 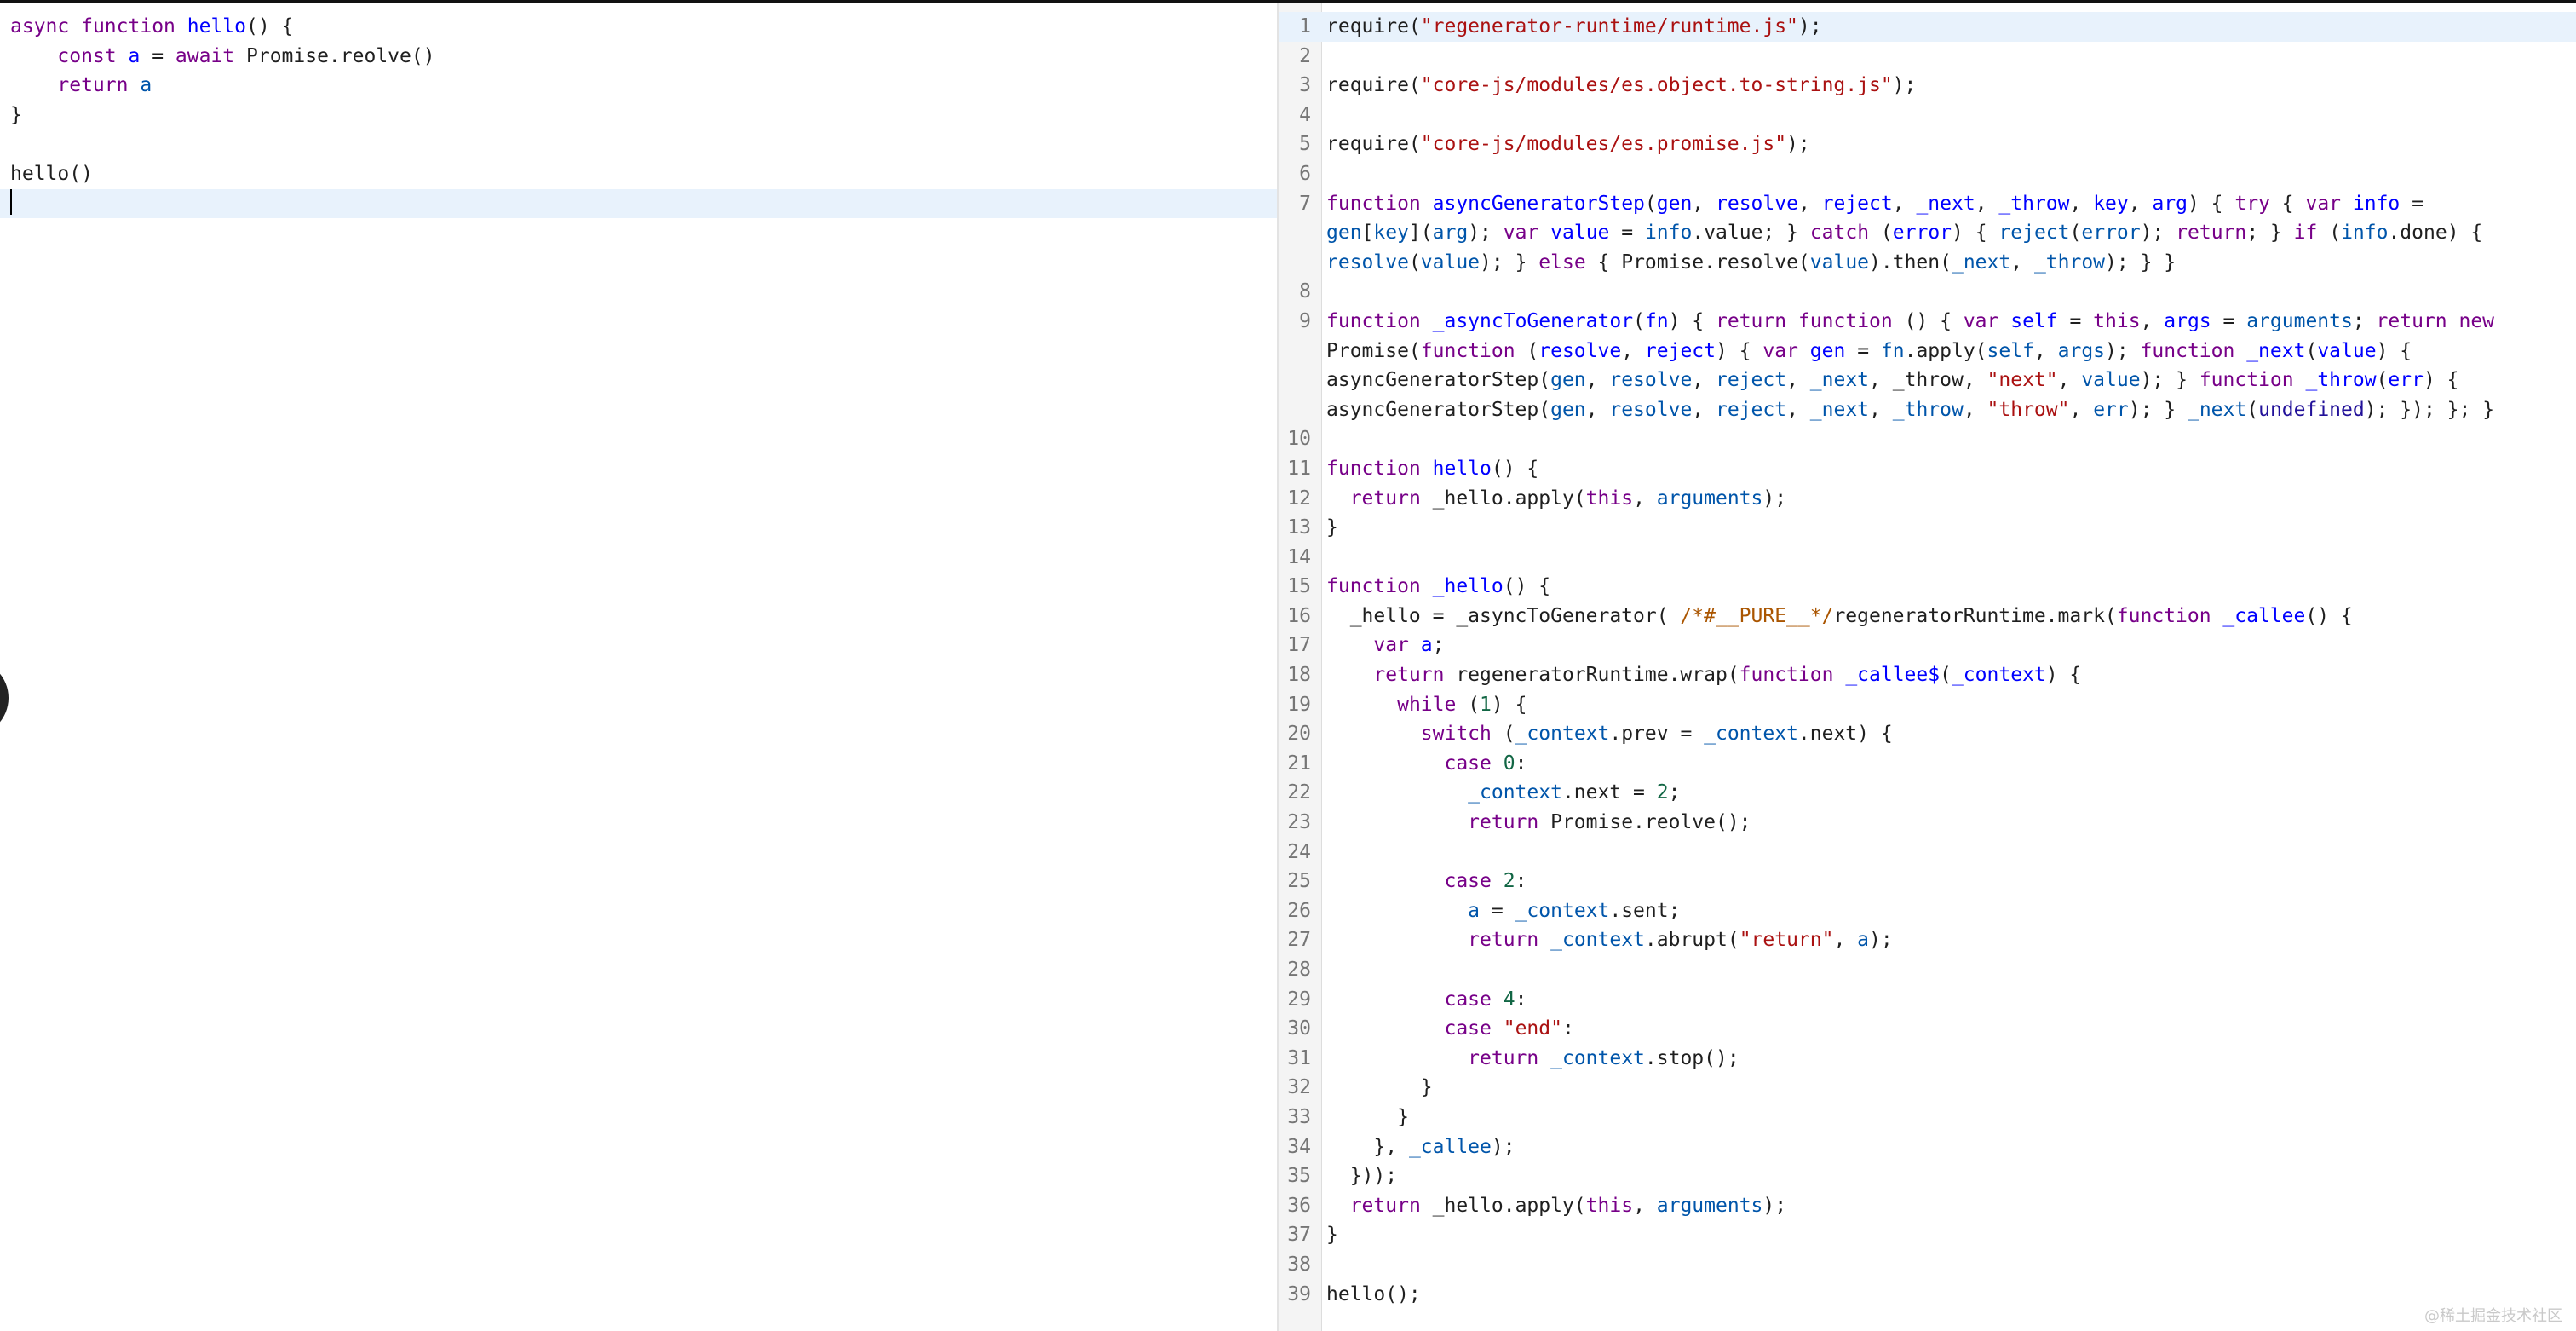 I want to click on code-token: value, so click(x=2347, y=350).